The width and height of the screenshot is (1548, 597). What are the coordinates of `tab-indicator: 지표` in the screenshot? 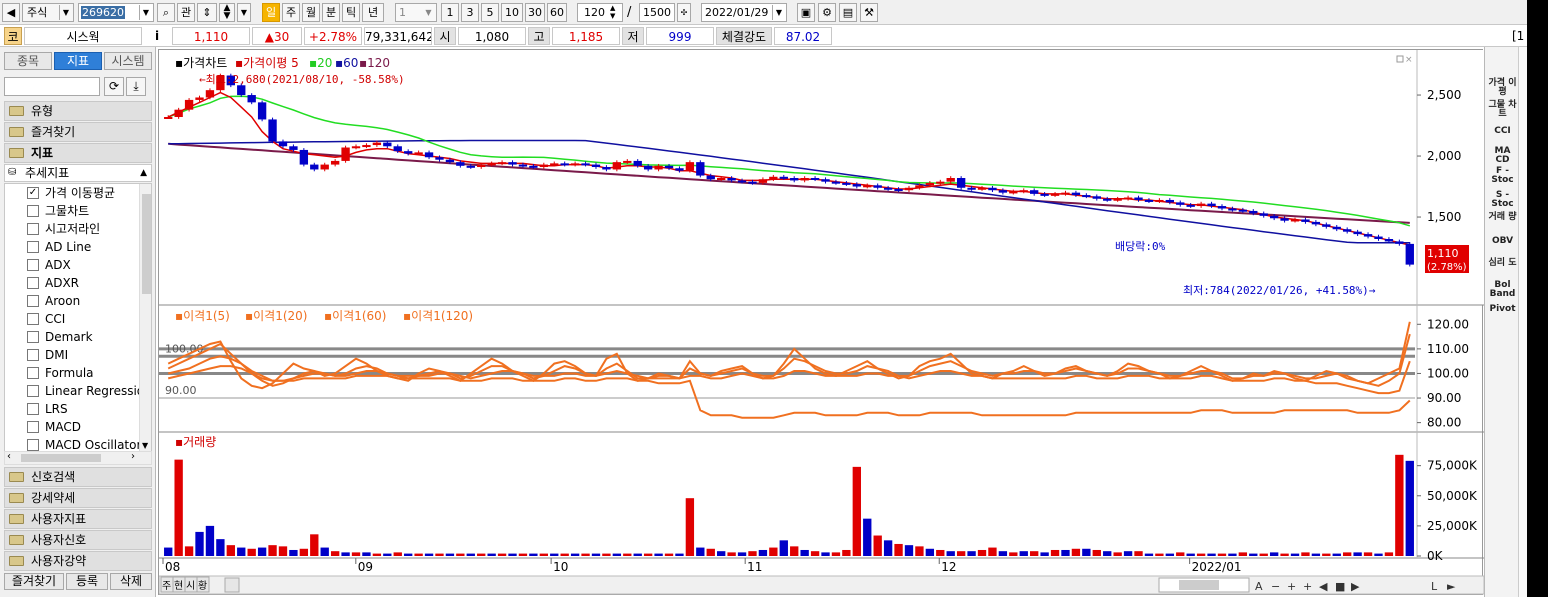 It's located at (78, 61).